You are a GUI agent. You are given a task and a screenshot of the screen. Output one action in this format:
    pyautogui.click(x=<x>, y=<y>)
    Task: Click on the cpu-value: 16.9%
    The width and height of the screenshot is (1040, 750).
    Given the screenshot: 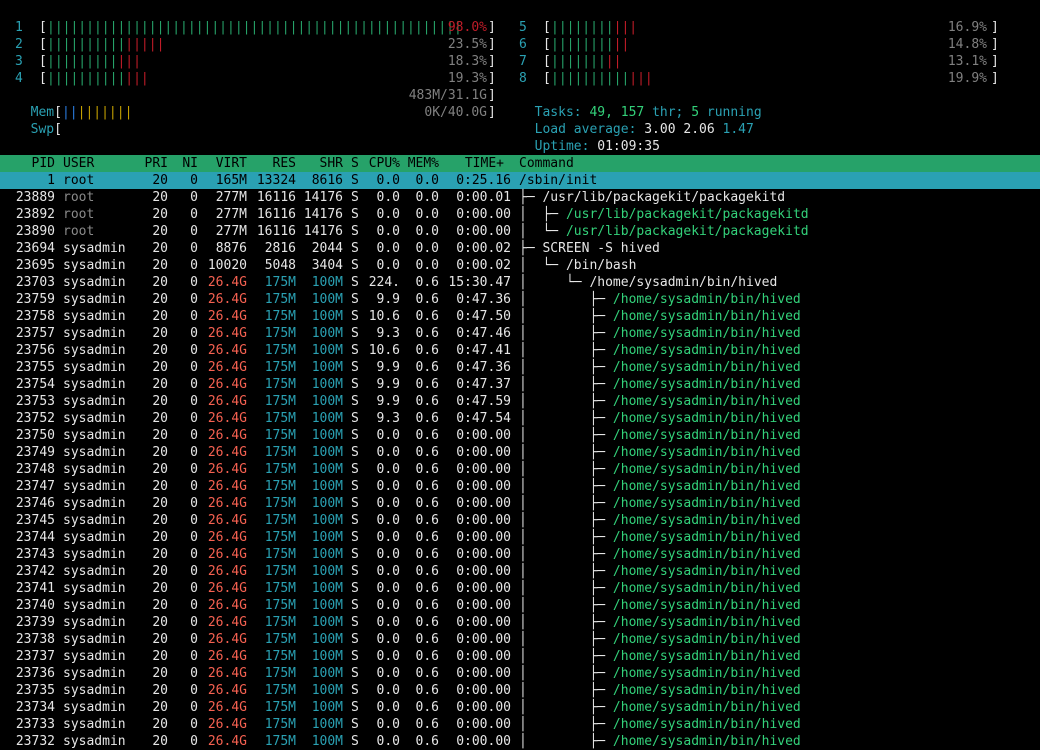 What is the action you would take?
    pyautogui.click(x=967, y=27)
    